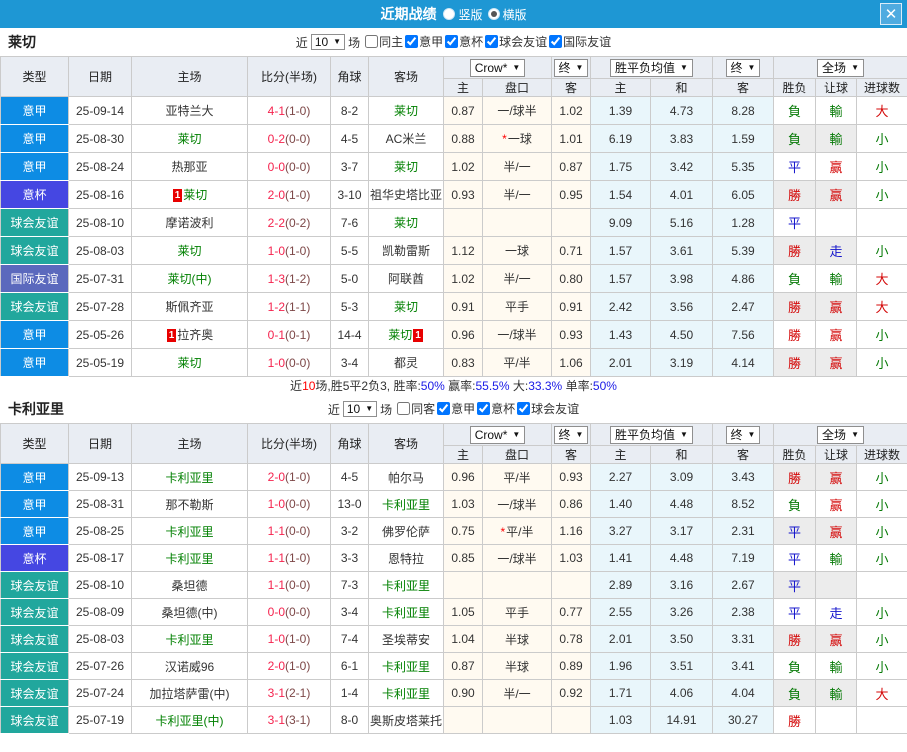 The height and width of the screenshot is (752, 907). I want to click on chevron-down-icon: ▼, so click(684, 434).